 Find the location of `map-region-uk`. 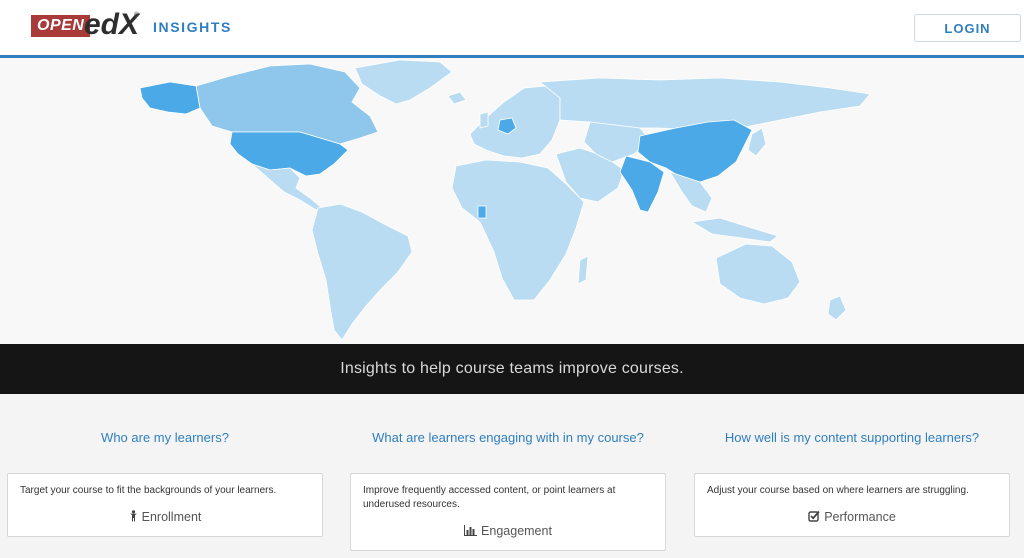

map-region-uk is located at coordinates (484, 120).